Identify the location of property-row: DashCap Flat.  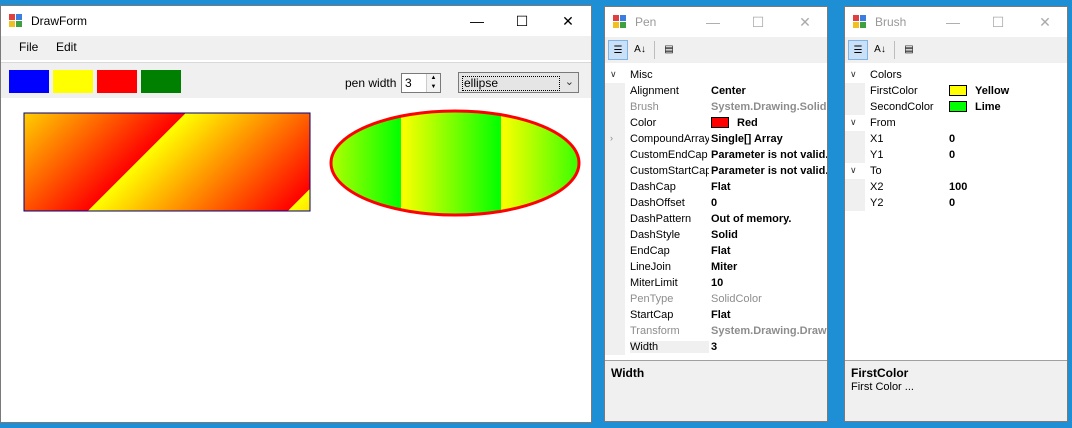
(716, 187).